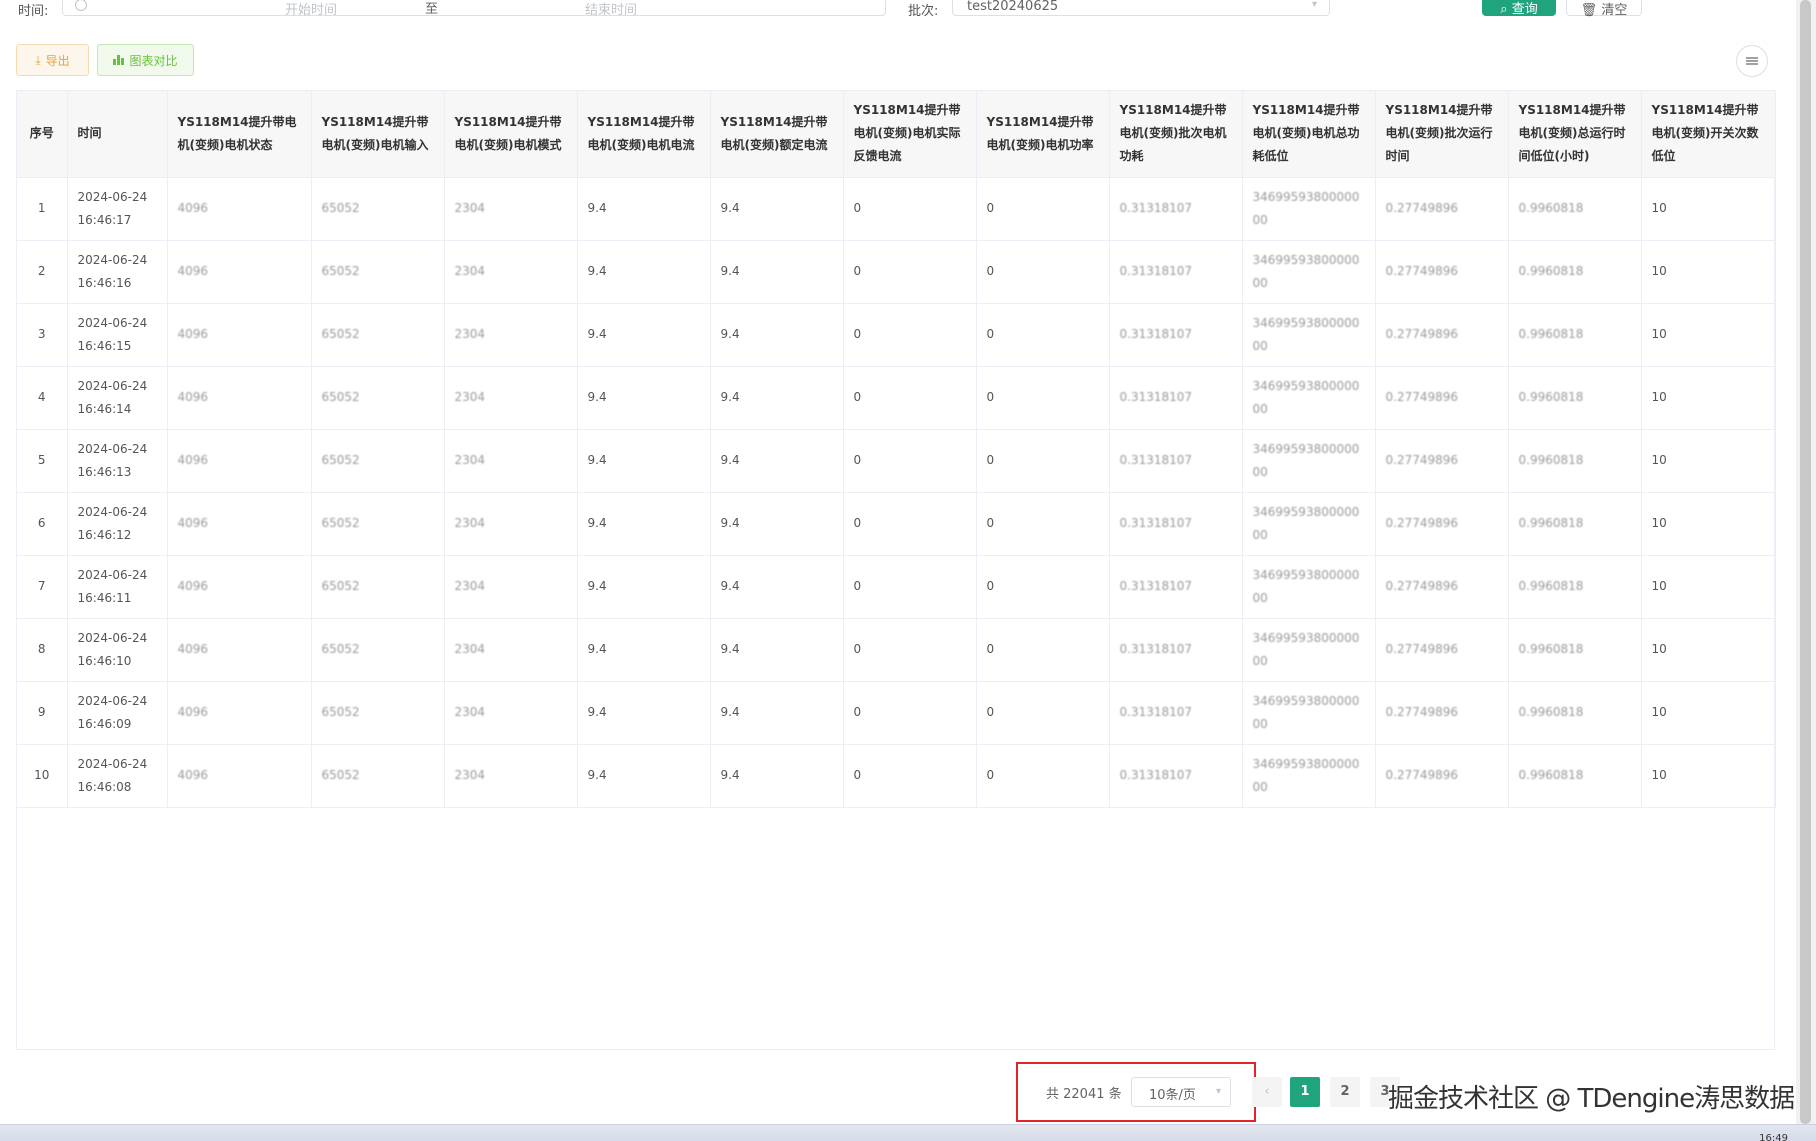 This screenshot has width=1816, height=1141. Describe the element at coordinates (910, 134) in the screenshot. I see `column-header: YS118M14提升带电机(变频)电机实际反馈电流` at that location.